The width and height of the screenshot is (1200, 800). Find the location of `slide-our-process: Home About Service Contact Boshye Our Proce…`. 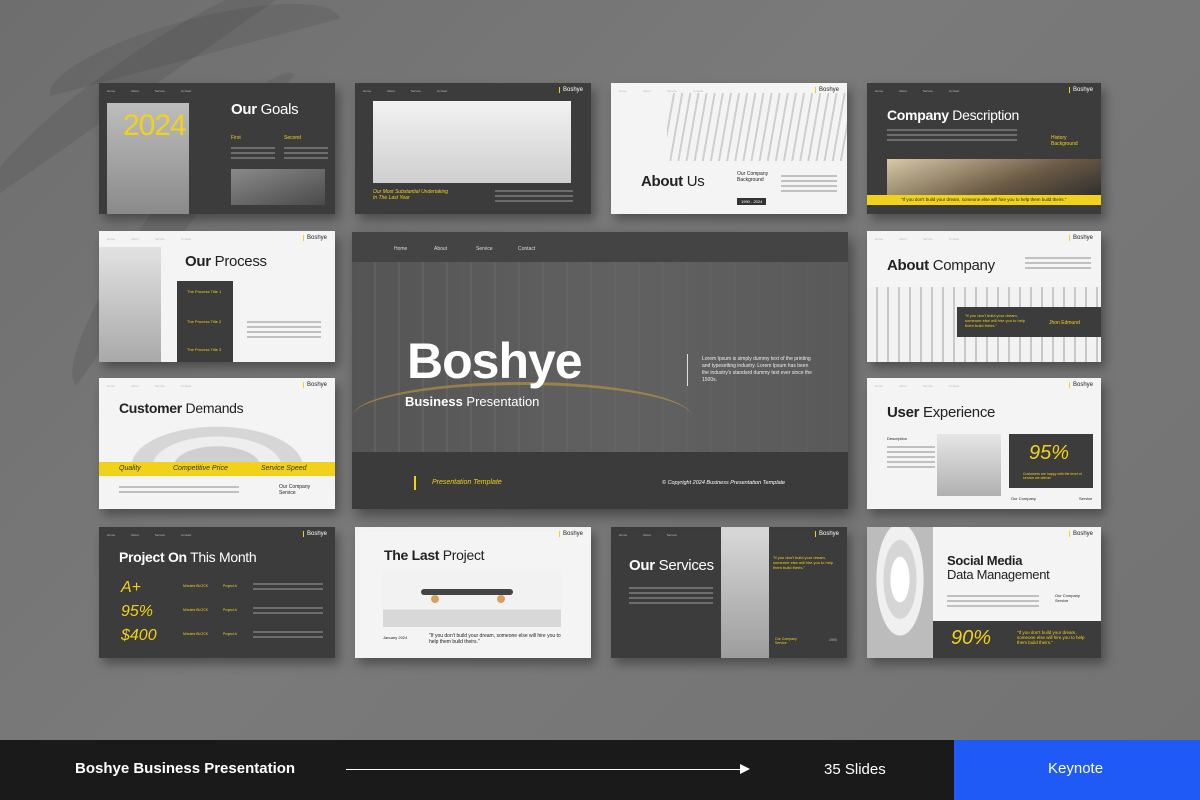

slide-our-process: Home About Service Contact Boshye Our Proce… is located at coordinates (217, 296).